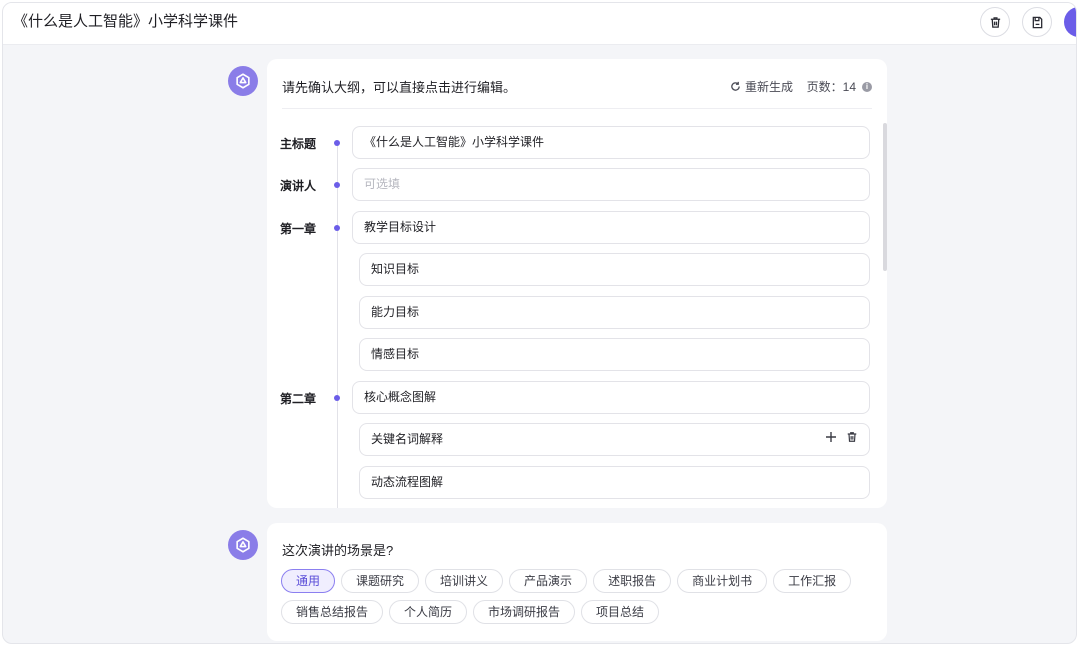 This screenshot has height=647, width=1080. Describe the element at coordinates (126, 21) in the screenshot. I see `page-title: 《什么是人工智能》小学科学课件` at that location.